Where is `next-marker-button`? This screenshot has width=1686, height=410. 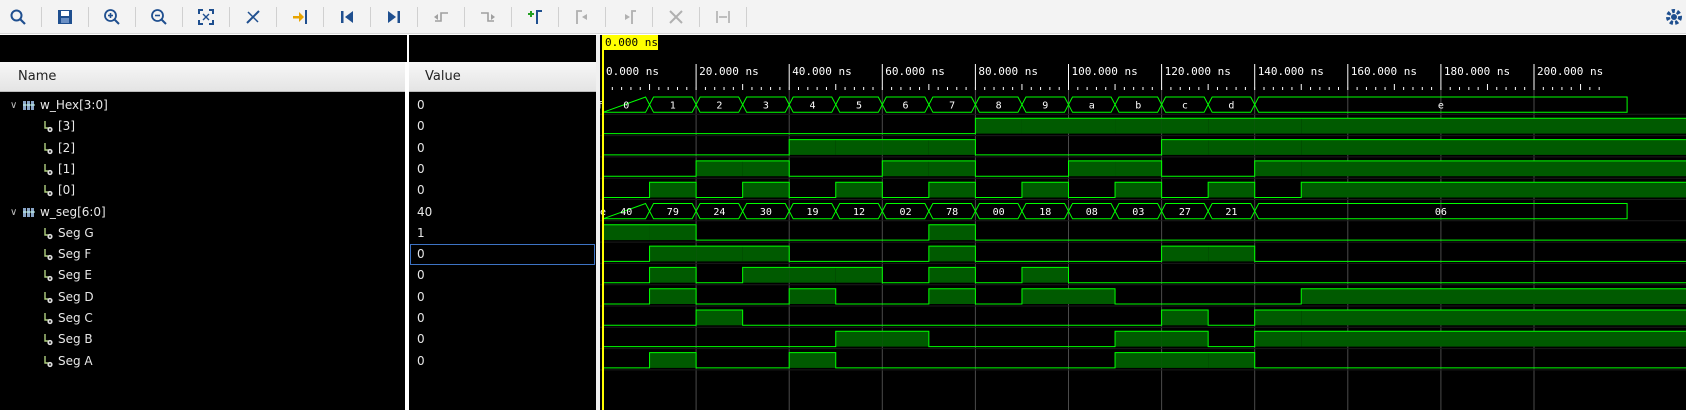
next-marker-button is located at coordinates (629, 17).